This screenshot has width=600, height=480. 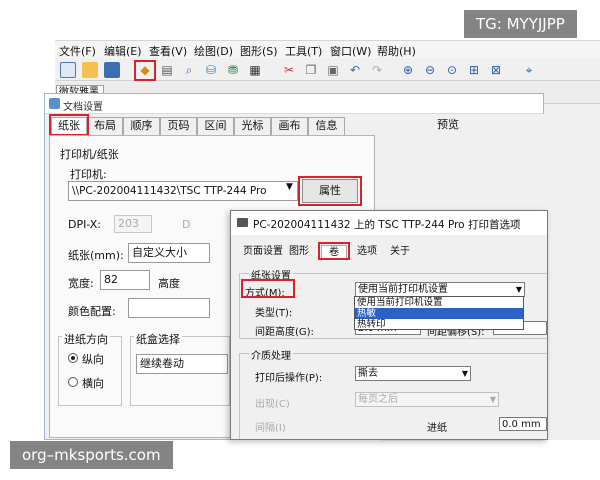 I want to click on printer-dialog-titlebar: PC-202004111432 上的 TSC TTP-244 Pro 打印首选项, so click(x=389, y=223).